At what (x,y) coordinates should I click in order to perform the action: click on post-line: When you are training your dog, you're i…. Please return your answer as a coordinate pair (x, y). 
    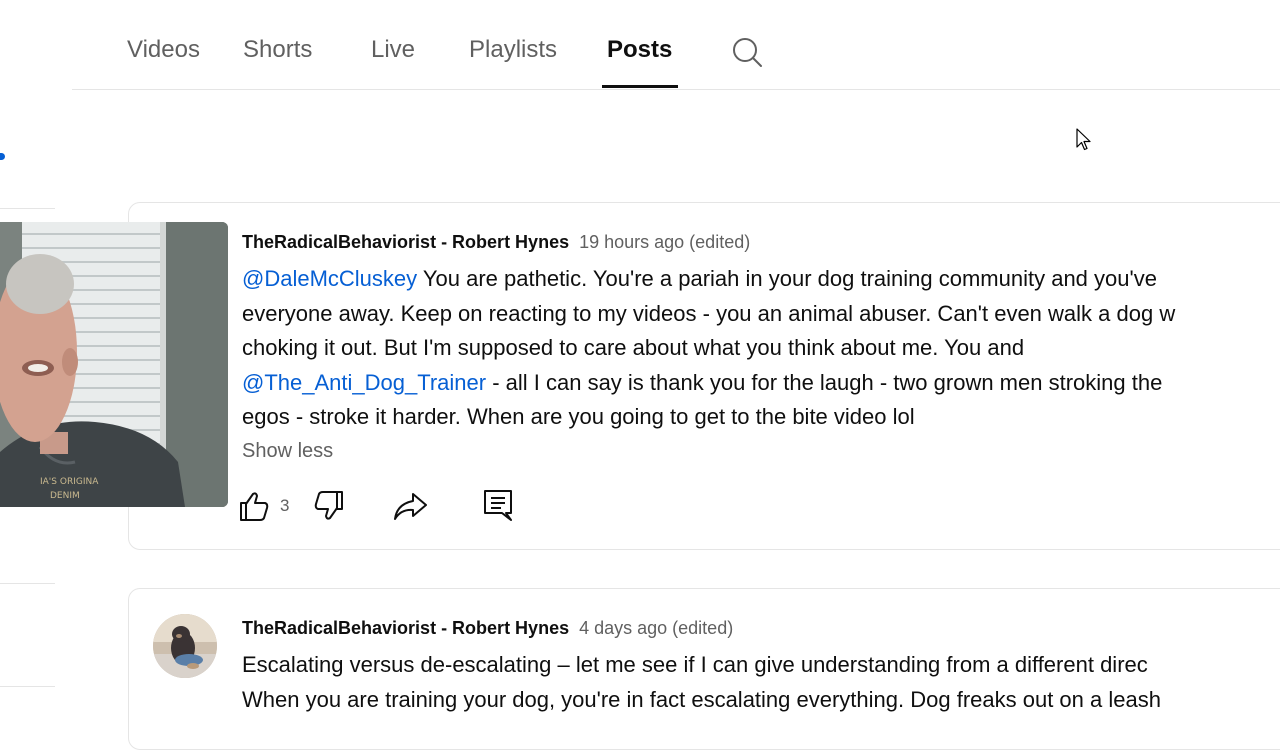
    Looking at the image, I should click on (701, 699).